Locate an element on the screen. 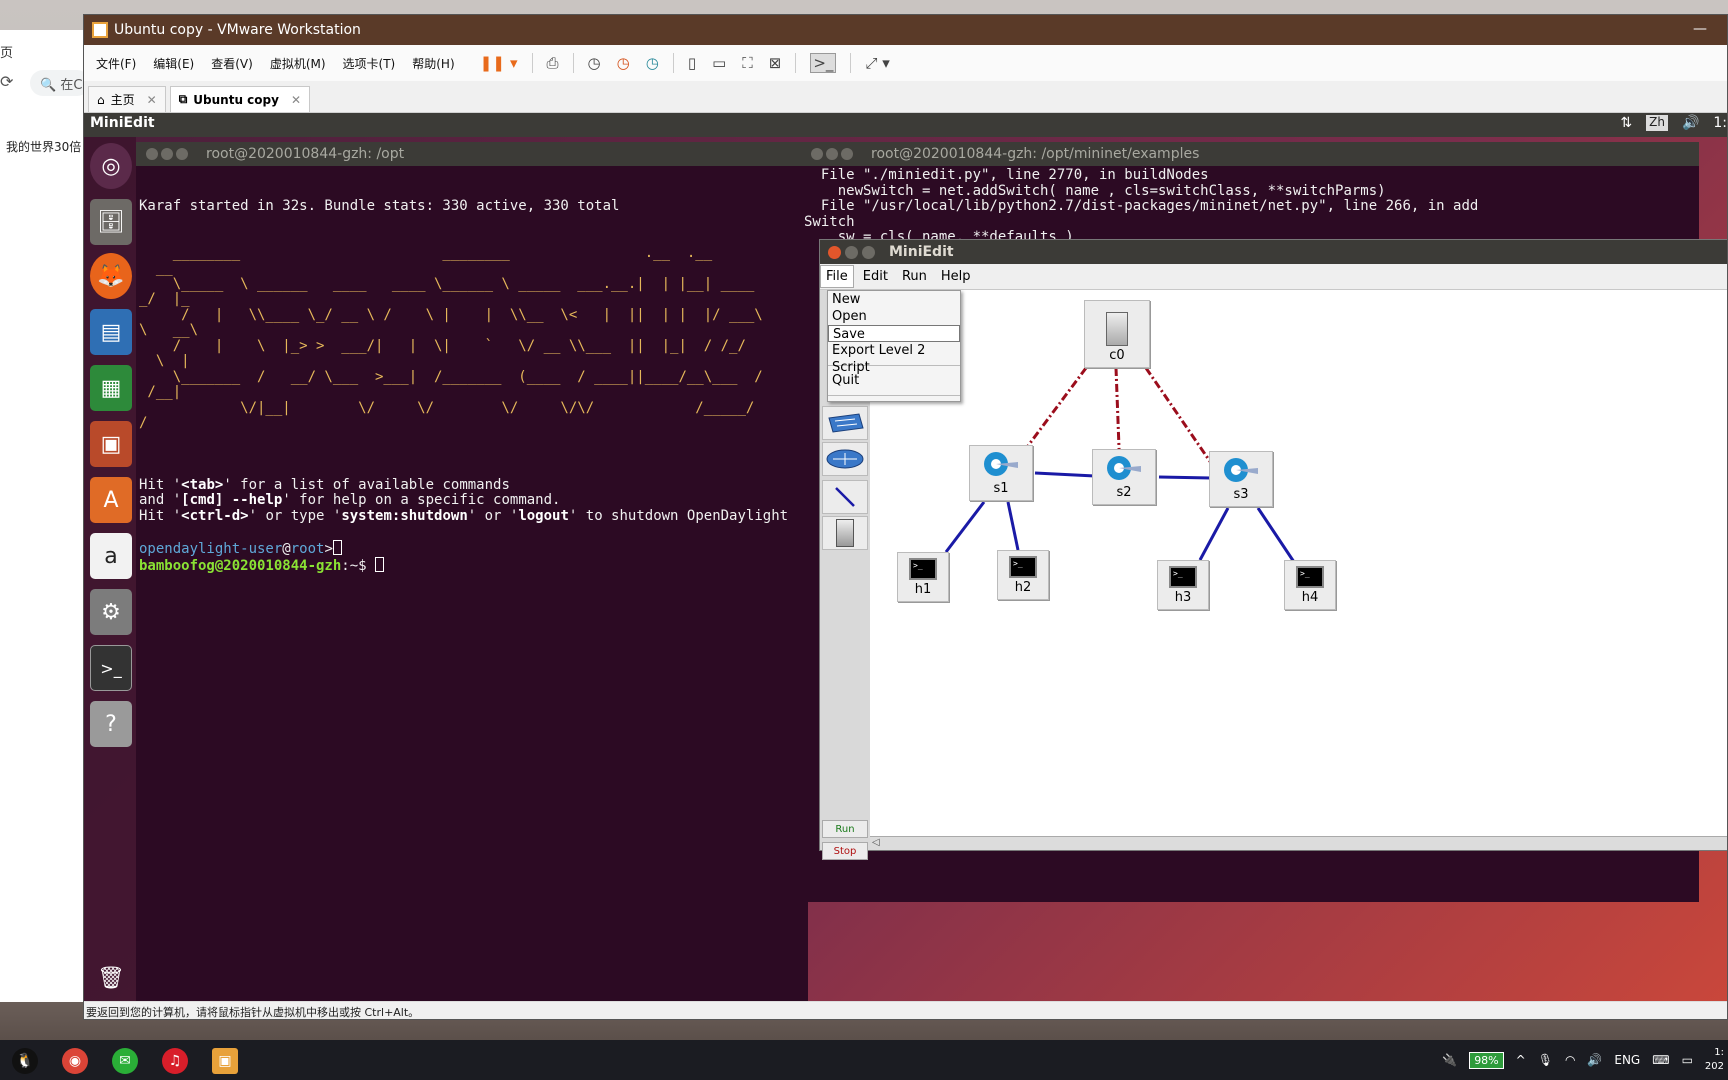 This screenshot has height=1080, width=1728. send-ctrl-alt-del-icon: ⎙ is located at coordinates (553, 63).